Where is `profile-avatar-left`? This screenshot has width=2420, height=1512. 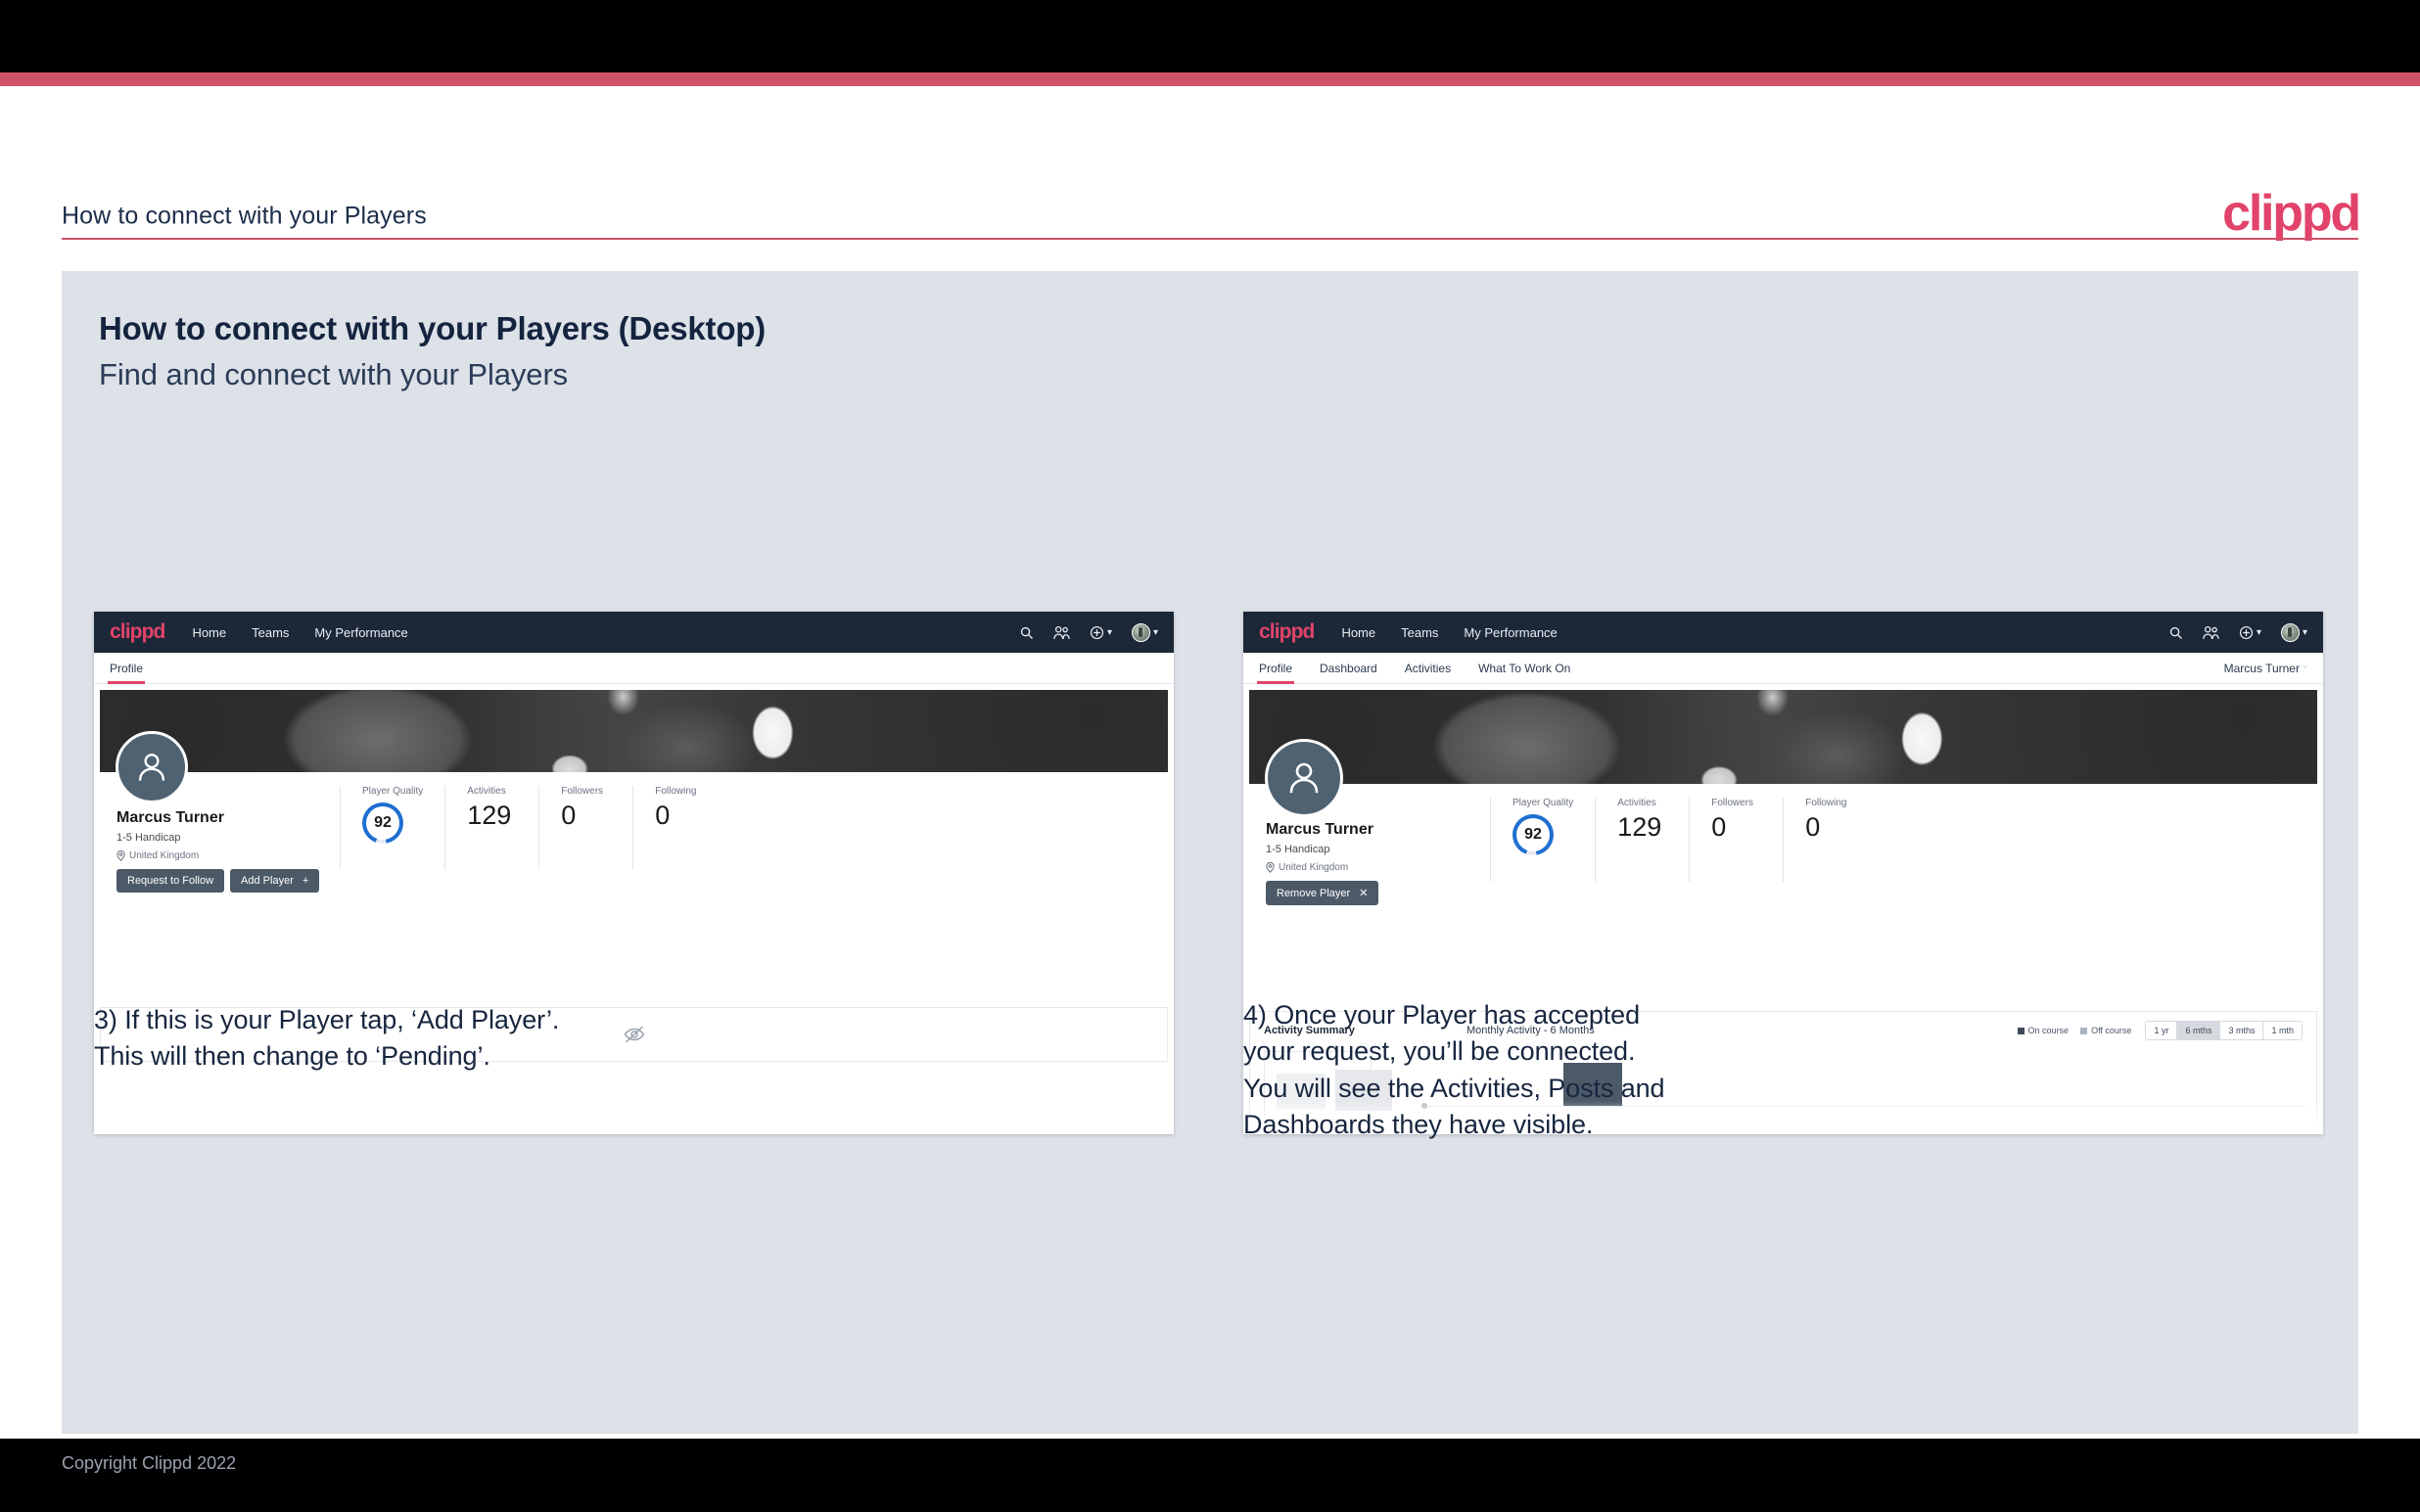 profile-avatar-left is located at coordinates (152, 767).